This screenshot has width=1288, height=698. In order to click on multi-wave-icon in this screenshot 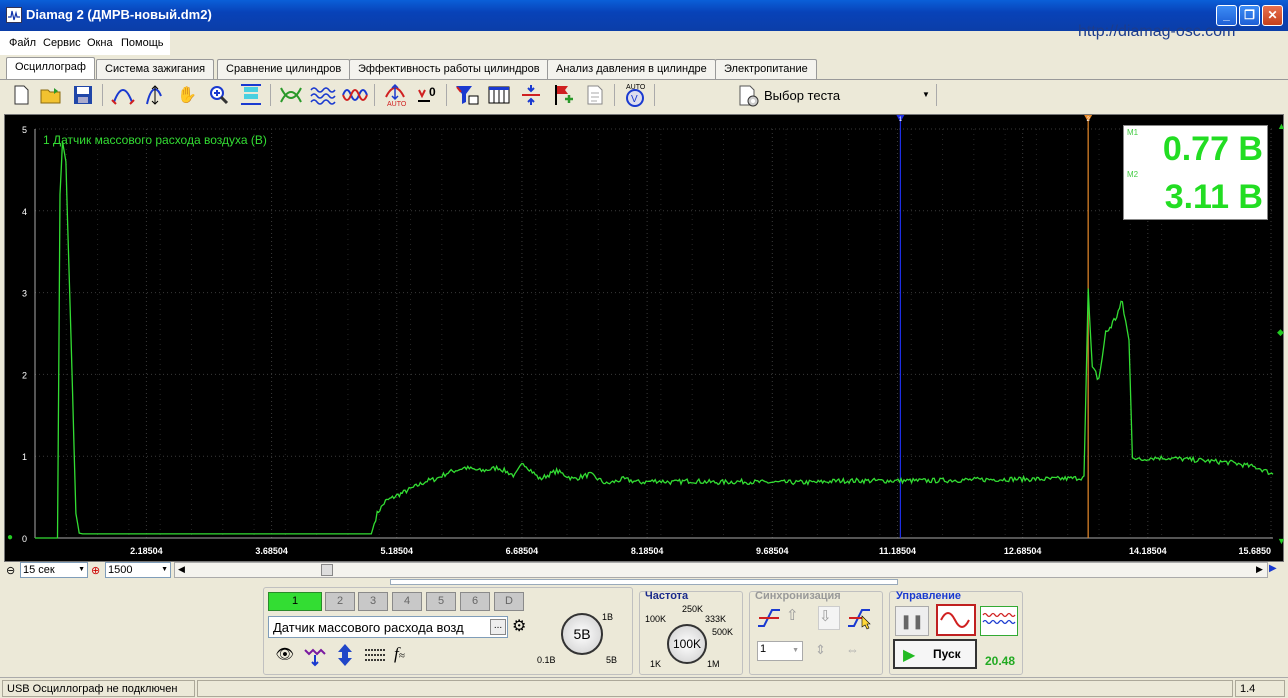, I will do `click(323, 95)`.